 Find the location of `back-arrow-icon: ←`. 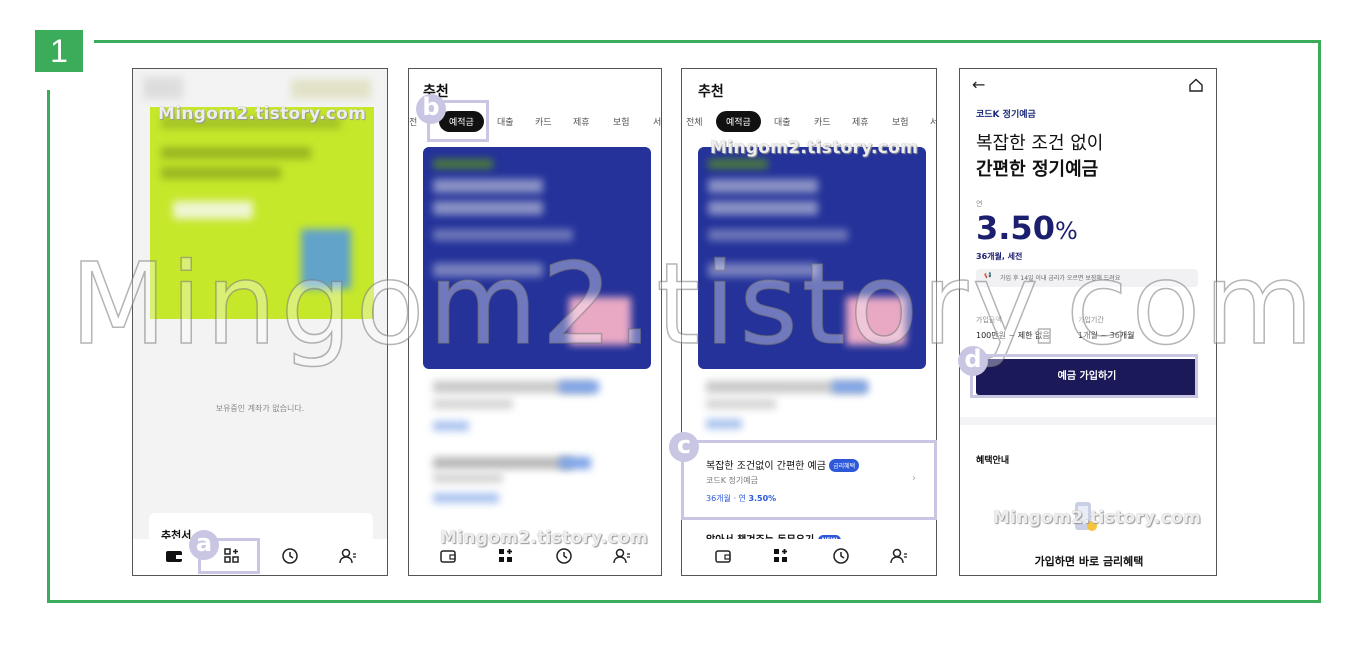

back-arrow-icon: ← is located at coordinates (978, 84).